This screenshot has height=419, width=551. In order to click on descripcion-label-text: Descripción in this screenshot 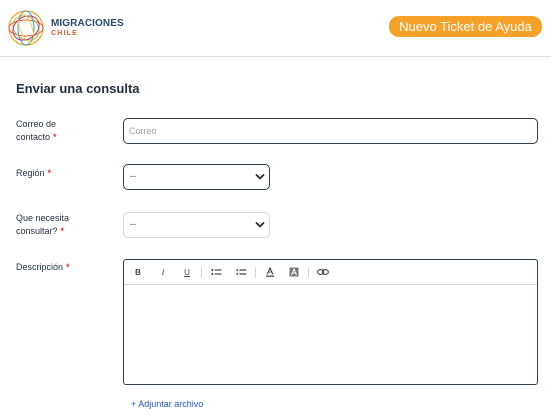, I will do `click(40, 267)`.